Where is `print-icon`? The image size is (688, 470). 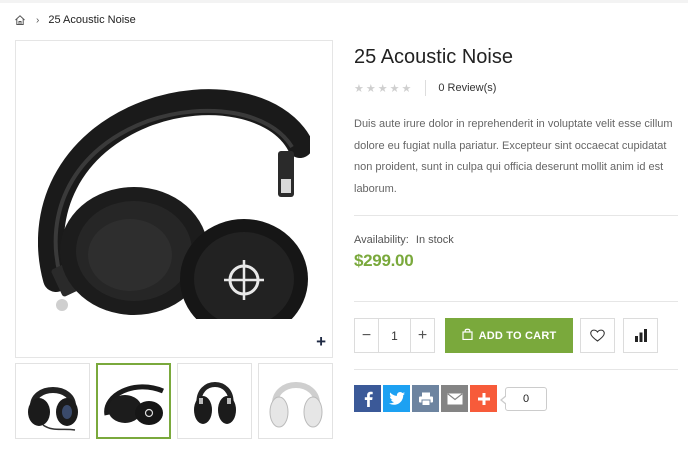
print-icon is located at coordinates (425, 399).